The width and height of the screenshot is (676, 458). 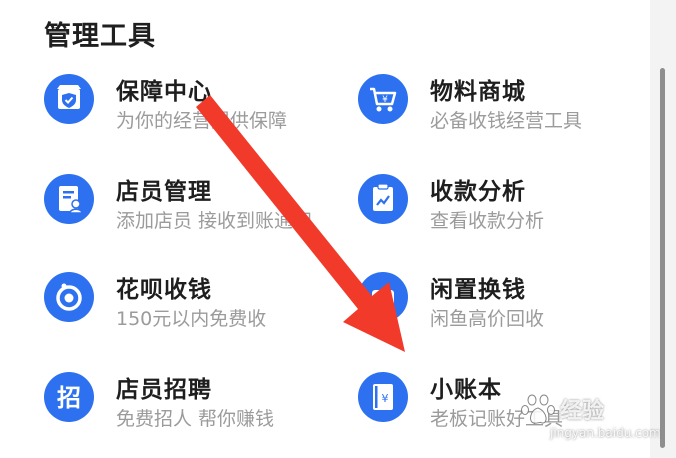 What do you see at coordinates (214, 221) in the screenshot?
I see `tool-subtitle: 添加店员 接收到账通知` at bounding box center [214, 221].